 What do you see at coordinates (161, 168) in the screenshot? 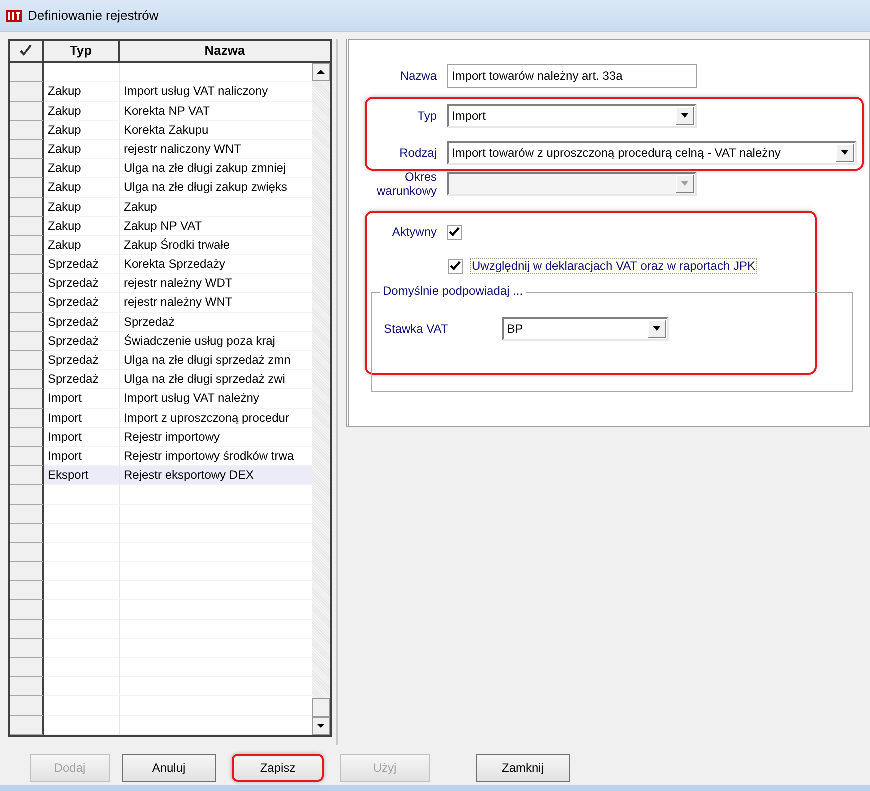
I see `table-row: Zakup Ulga na złe długi zakup zmniej` at bounding box center [161, 168].